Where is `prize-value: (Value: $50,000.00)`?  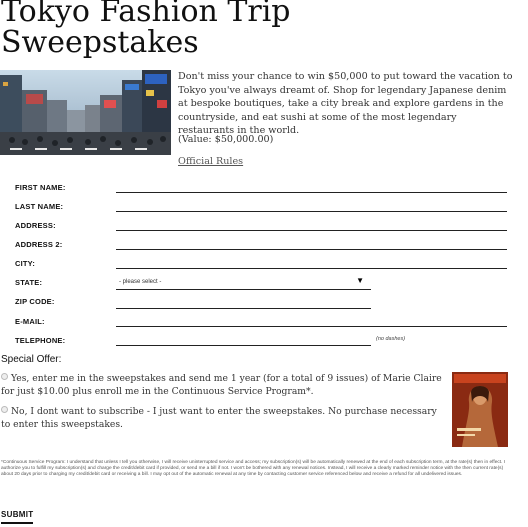
prize-value: (Value: $50,000.00) is located at coordinates (226, 139).